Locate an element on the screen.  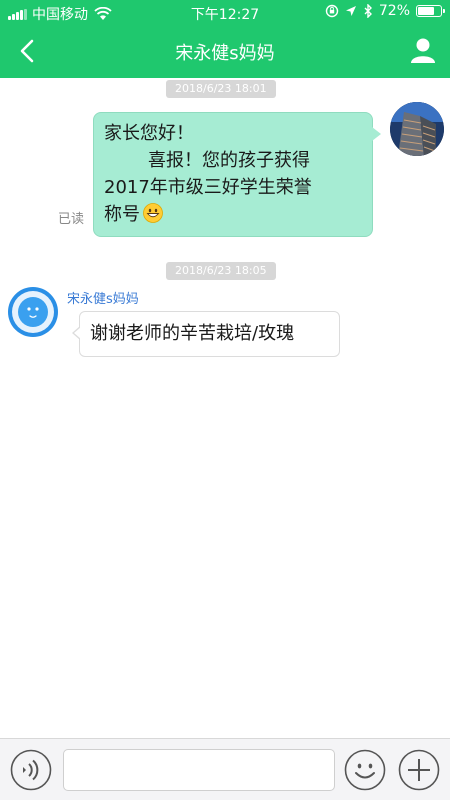
message-line: 家长您好！ is located at coordinates (149, 133).